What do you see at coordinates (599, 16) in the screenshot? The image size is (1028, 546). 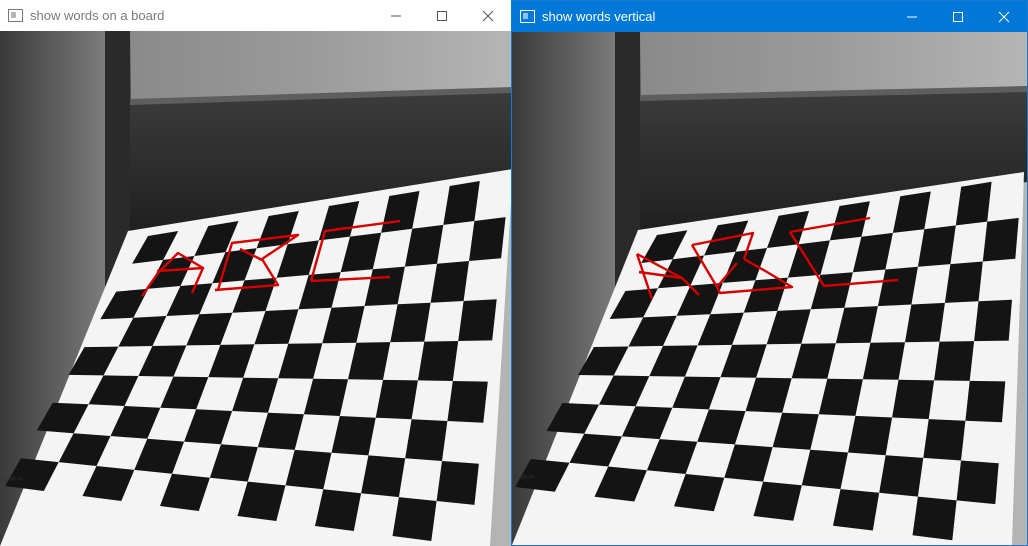 I see `window-title: show words vertical` at bounding box center [599, 16].